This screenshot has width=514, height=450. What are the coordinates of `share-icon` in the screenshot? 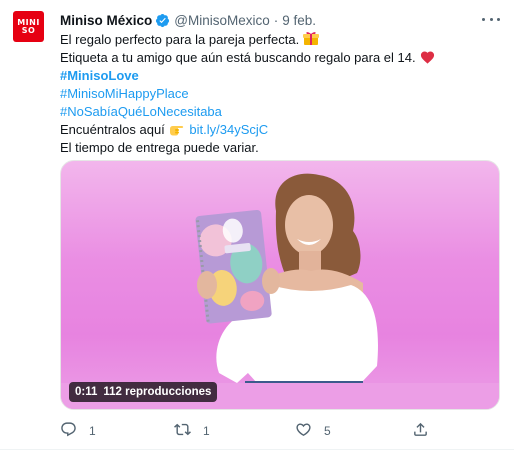 It's located at (420, 431).